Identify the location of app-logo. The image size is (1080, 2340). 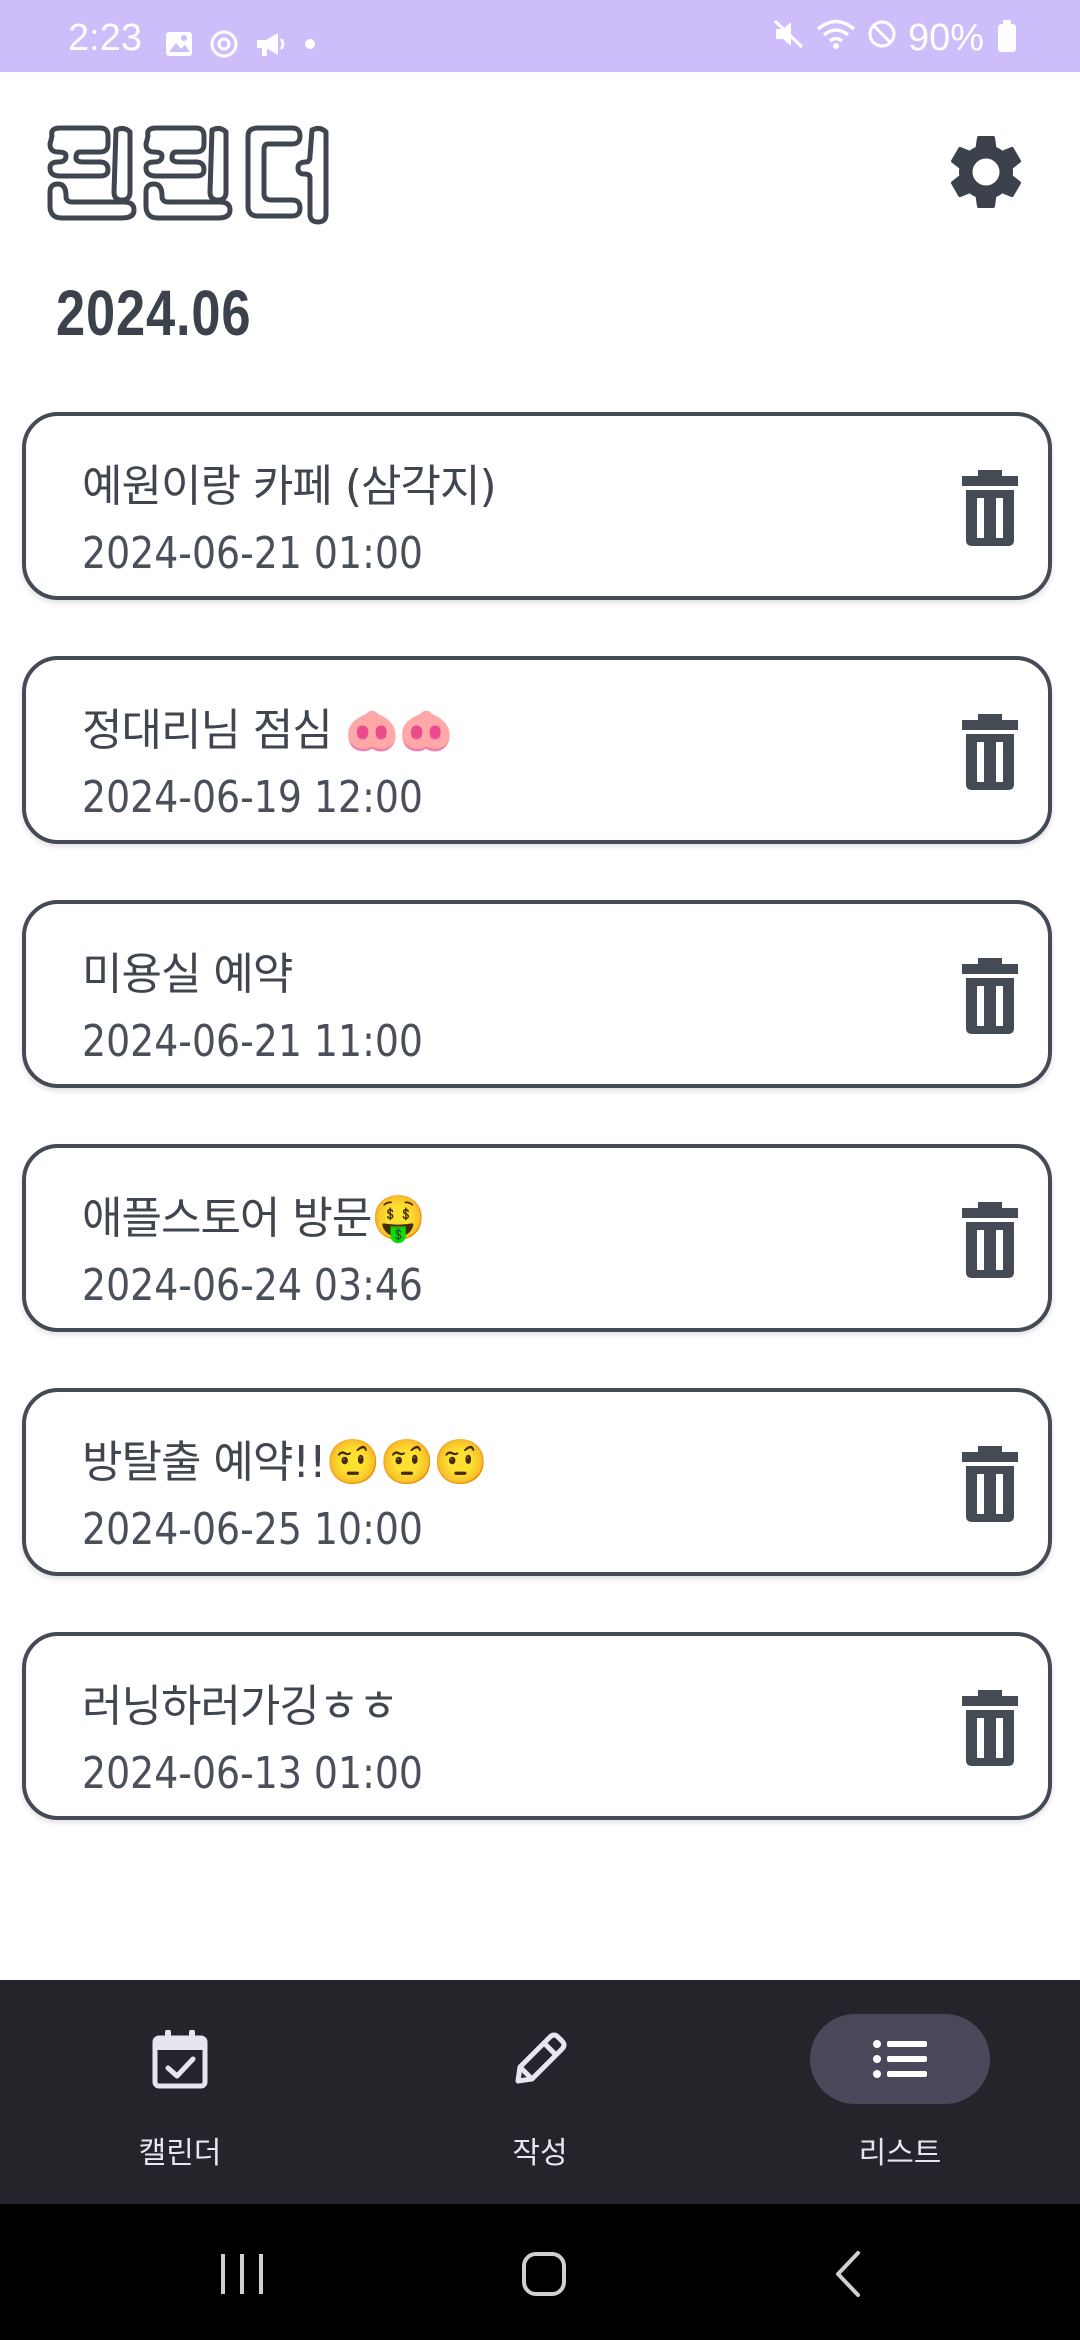
(194, 177).